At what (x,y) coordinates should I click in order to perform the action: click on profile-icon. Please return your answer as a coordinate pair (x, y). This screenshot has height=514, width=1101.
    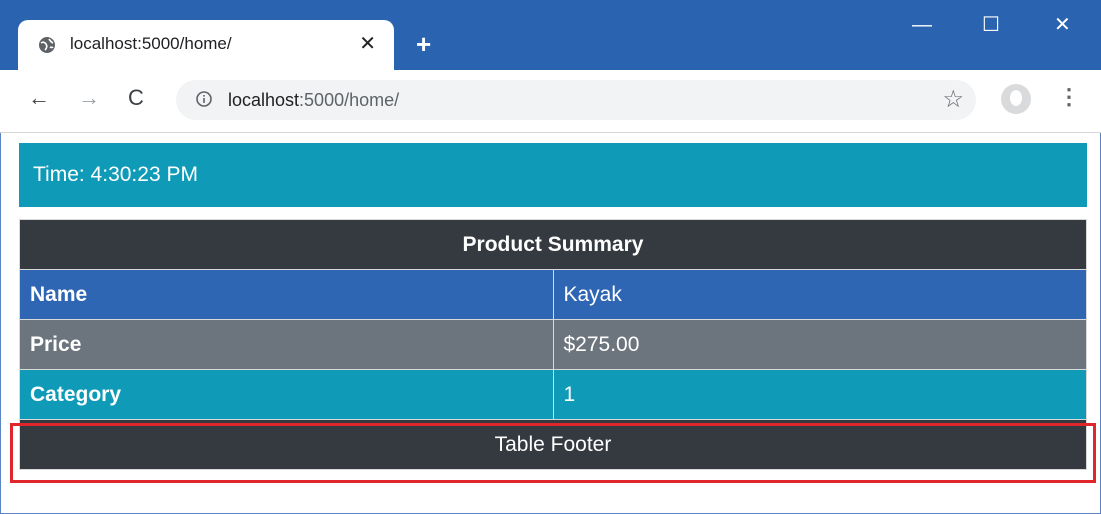
    Looking at the image, I should click on (1016, 99).